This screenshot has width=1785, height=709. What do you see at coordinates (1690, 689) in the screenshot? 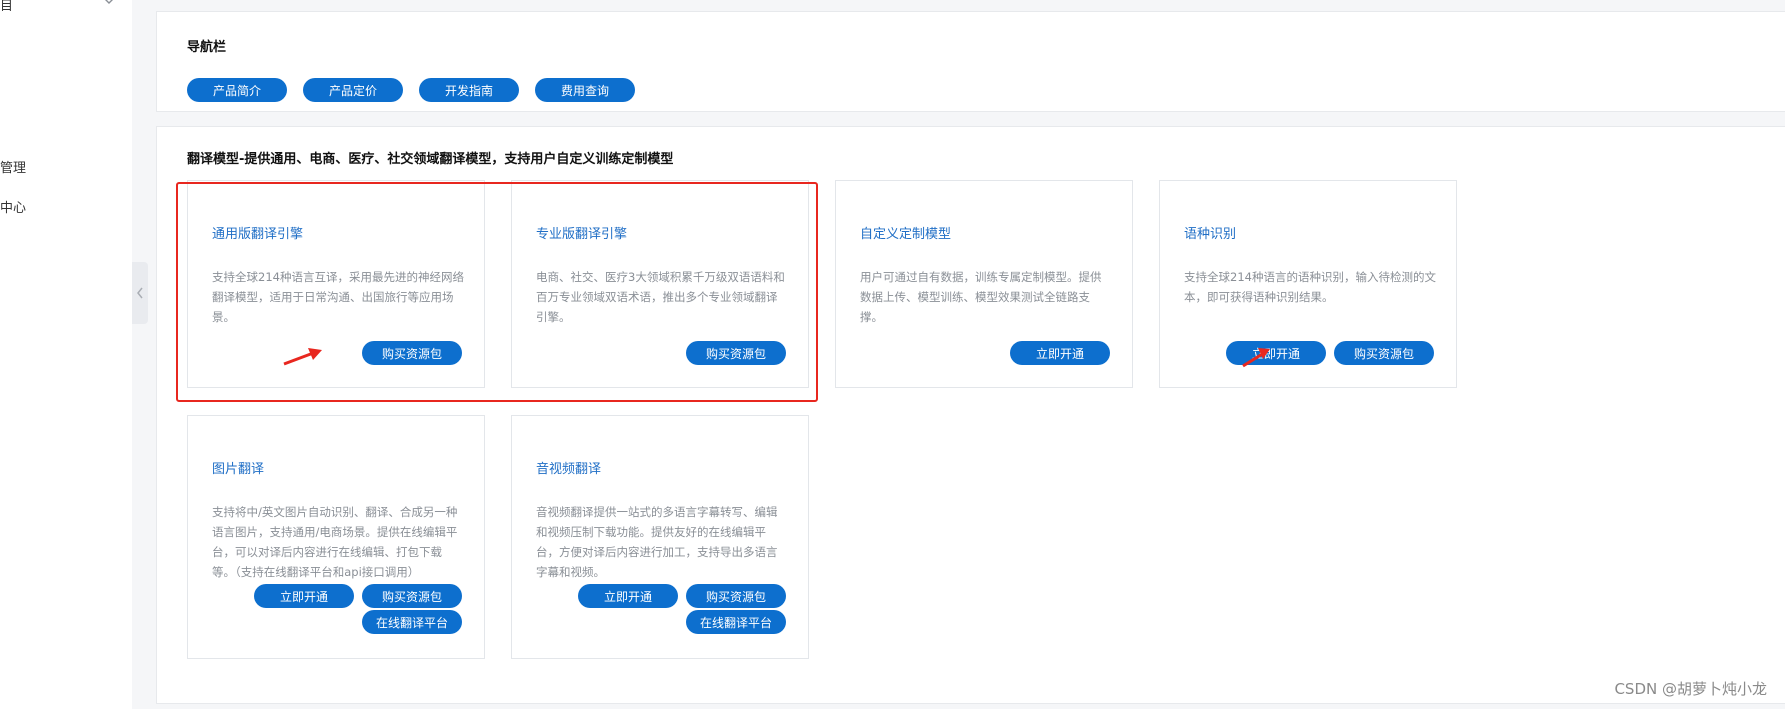
I see `watermark: CSDN @胡萝卜炖小龙` at bounding box center [1690, 689].